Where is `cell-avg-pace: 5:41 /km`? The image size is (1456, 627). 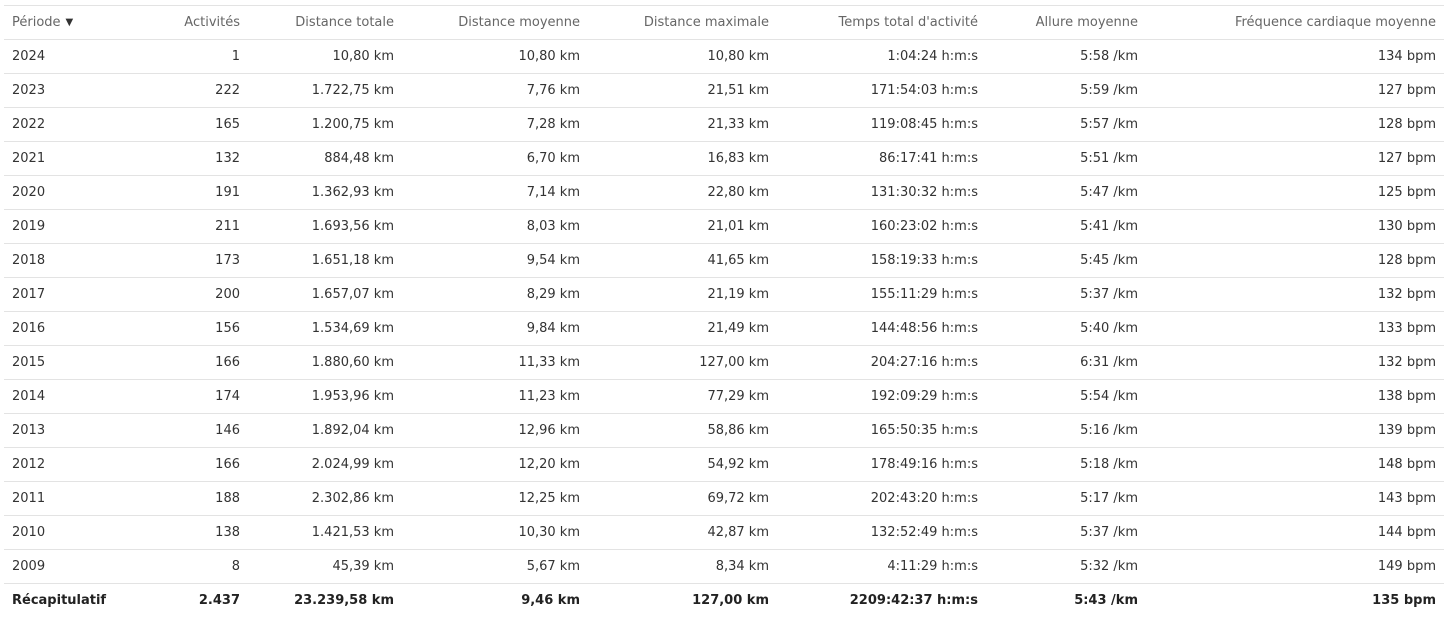 cell-avg-pace: 5:41 /km is located at coordinates (1066, 226).